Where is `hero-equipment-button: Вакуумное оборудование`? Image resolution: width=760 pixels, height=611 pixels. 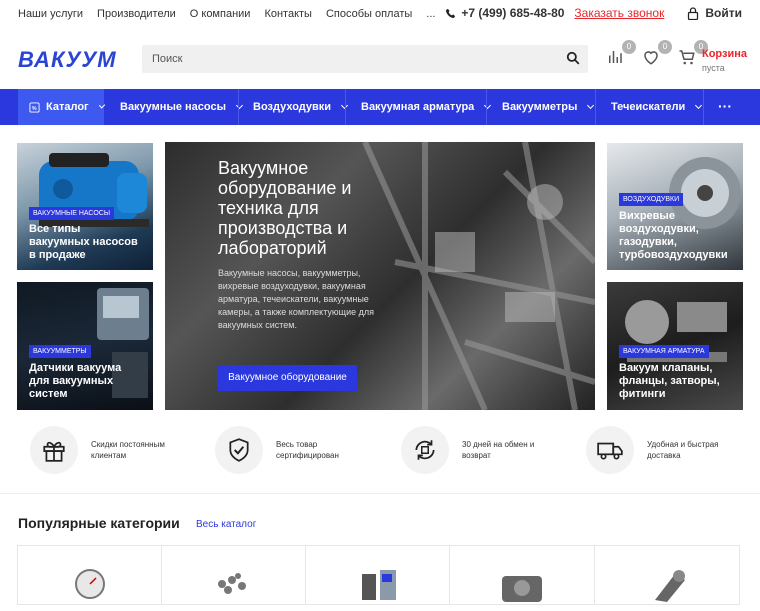
hero-equipment-button: Вакуумное оборудование is located at coordinates (287, 378).